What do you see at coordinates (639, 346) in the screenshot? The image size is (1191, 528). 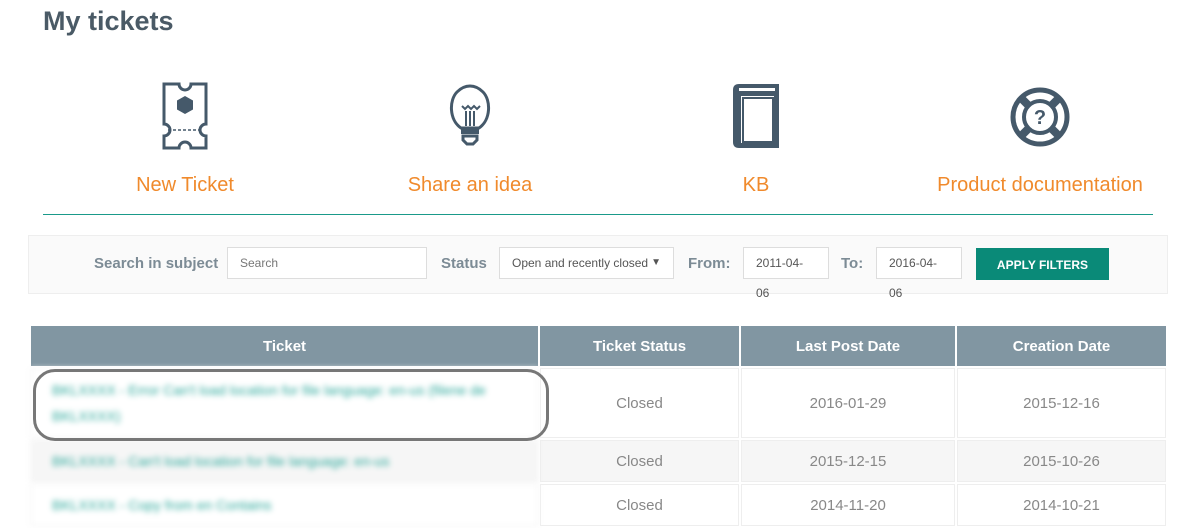 I see `header-ticket-status: Ticket Status` at bounding box center [639, 346].